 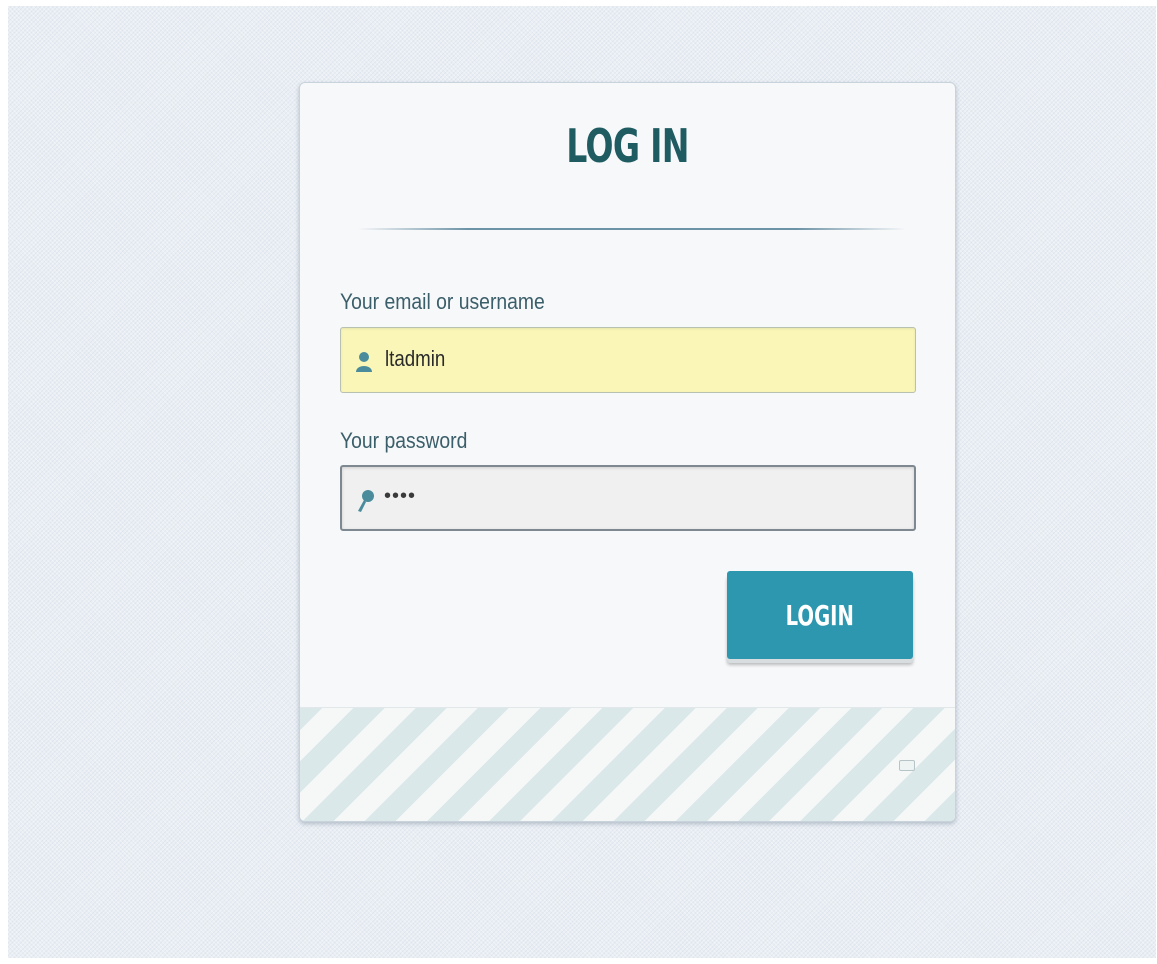 What do you see at coordinates (364, 362) in the screenshot?
I see `user-icon` at bounding box center [364, 362].